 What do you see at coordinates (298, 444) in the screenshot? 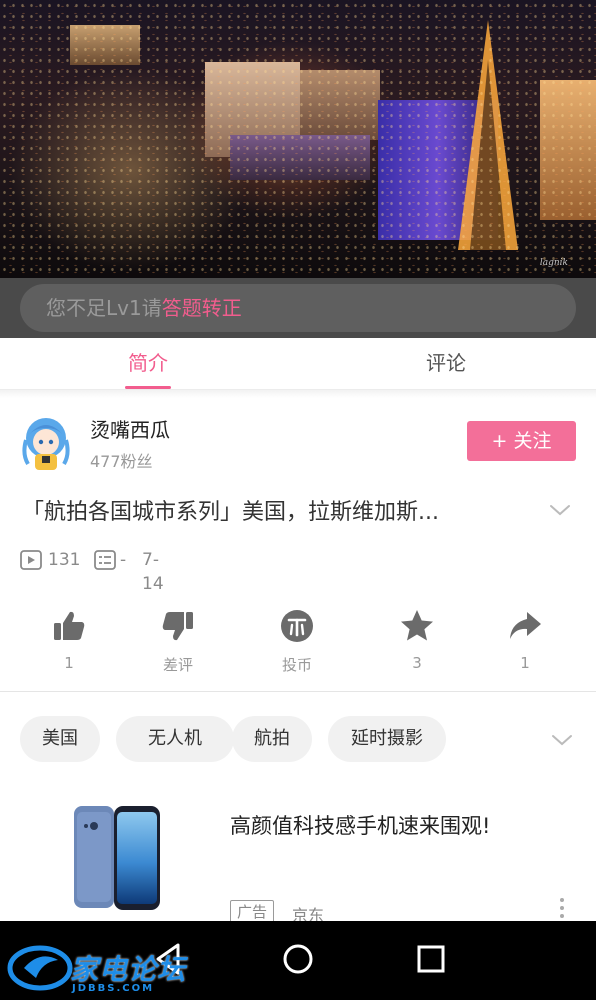
I see `uploader-row: 烫嘴西瓜 477粉丝 + 关注` at bounding box center [298, 444].